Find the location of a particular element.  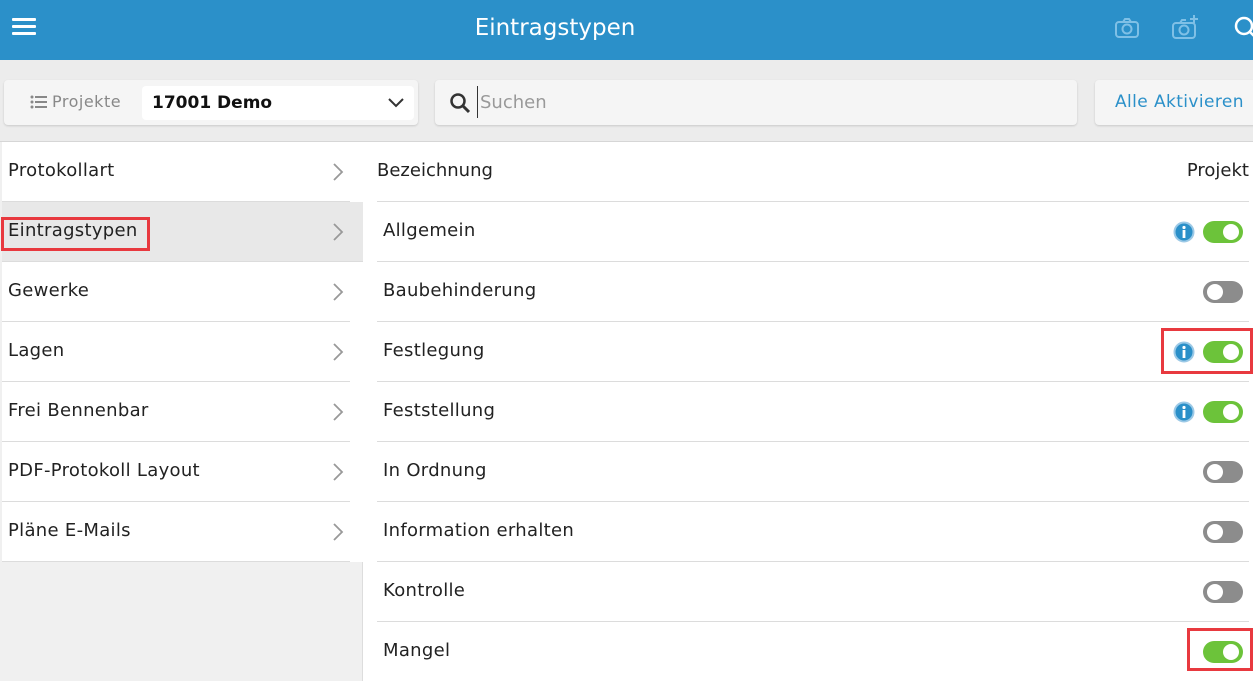

highlight-box-eintragstypen is located at coordinates (75, 234).